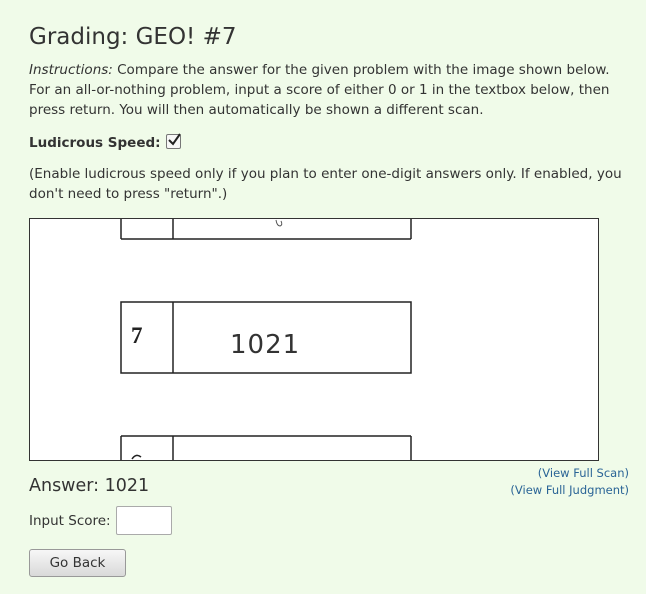  I want to click on score-label: Input Score:, so click(70, 520).